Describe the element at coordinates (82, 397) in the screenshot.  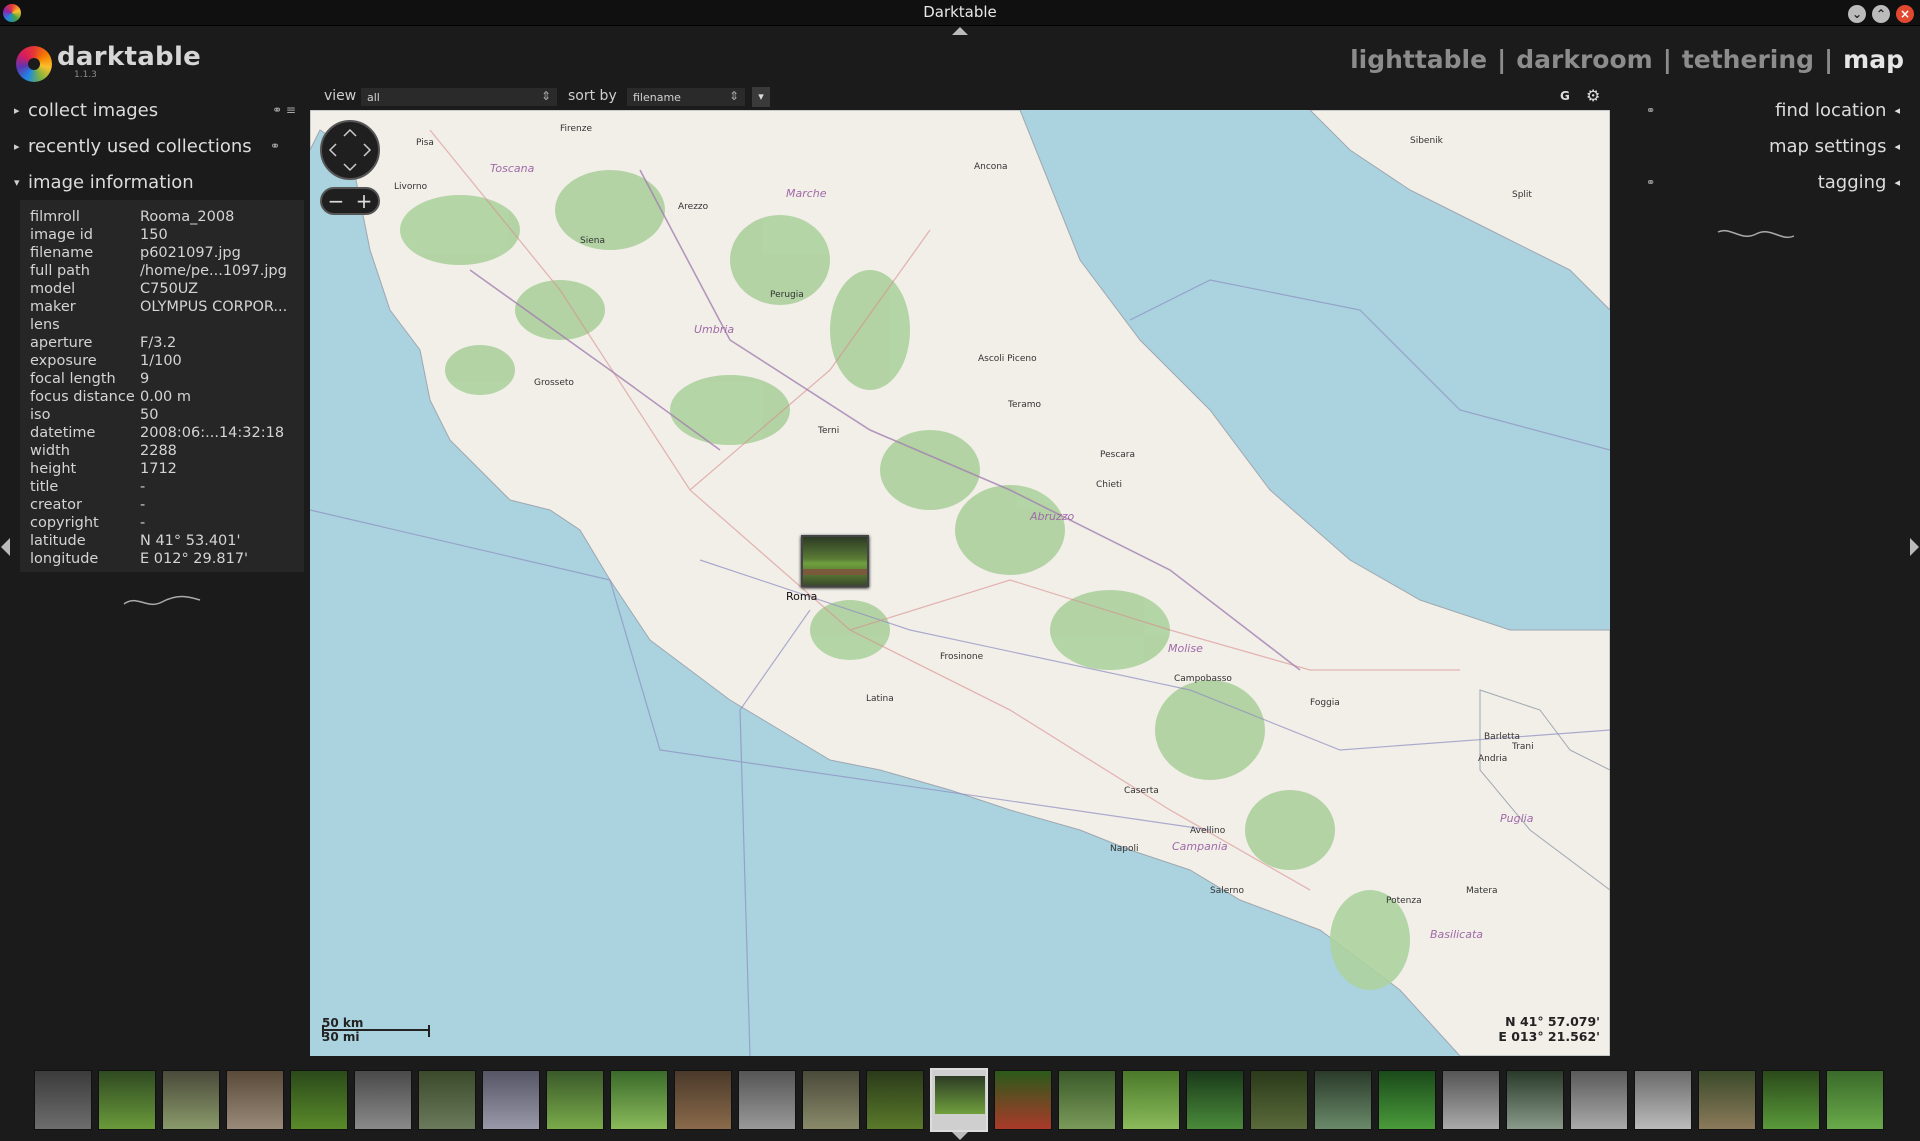
I see `info-key: focus distance` at that location.